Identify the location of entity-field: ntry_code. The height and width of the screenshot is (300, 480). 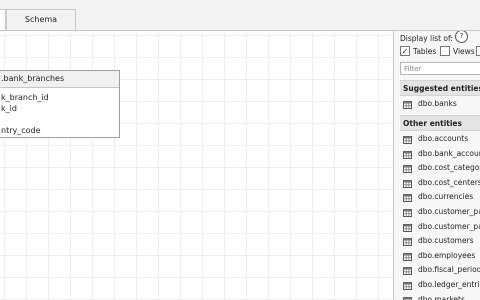
(21, 130).